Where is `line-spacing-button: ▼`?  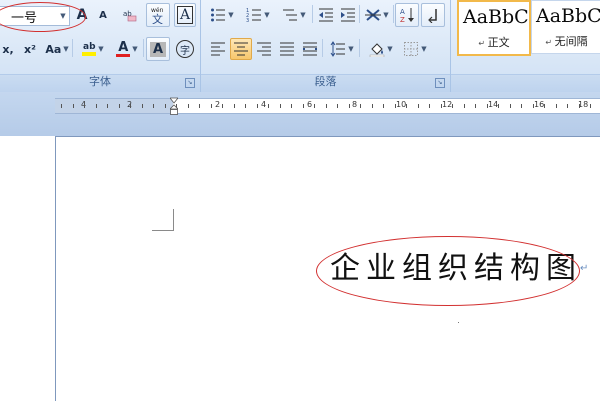
line-spacing-button: ▼ is located at coordinates (342, 49).